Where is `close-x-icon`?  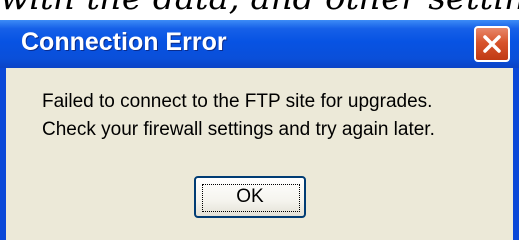 close-x-icon is located at coordinates (492, 44).